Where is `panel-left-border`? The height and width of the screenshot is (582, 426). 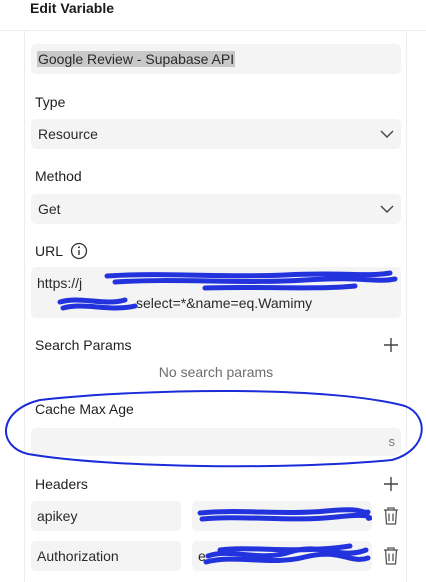 panel-left-border is located at coordinates (24, 306).